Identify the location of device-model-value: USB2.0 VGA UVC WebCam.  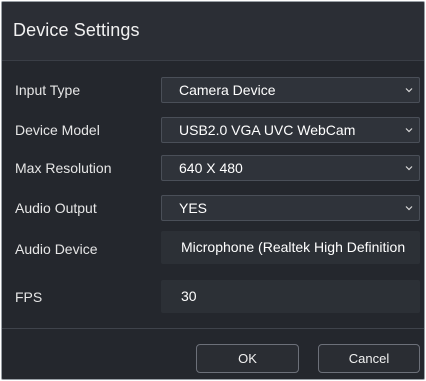
(267, 130).